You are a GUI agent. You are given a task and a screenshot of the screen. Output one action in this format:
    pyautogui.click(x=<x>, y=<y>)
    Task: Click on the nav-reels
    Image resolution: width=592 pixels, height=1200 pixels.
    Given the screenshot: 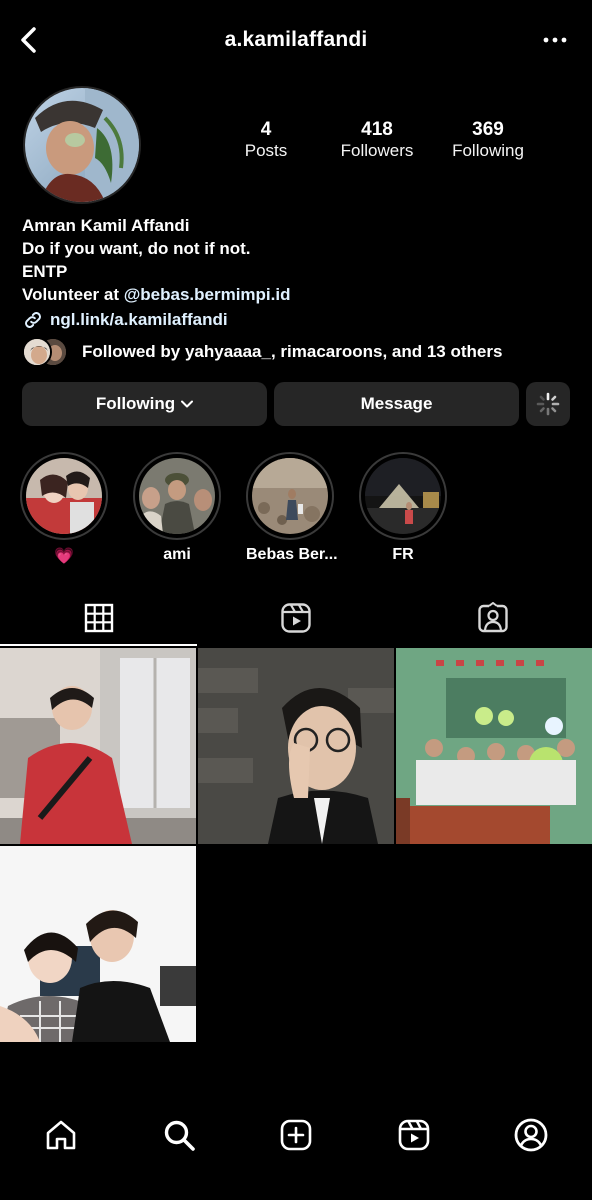 What is the action you would take?
    pyautogui.click(x=414, y=1135)
    